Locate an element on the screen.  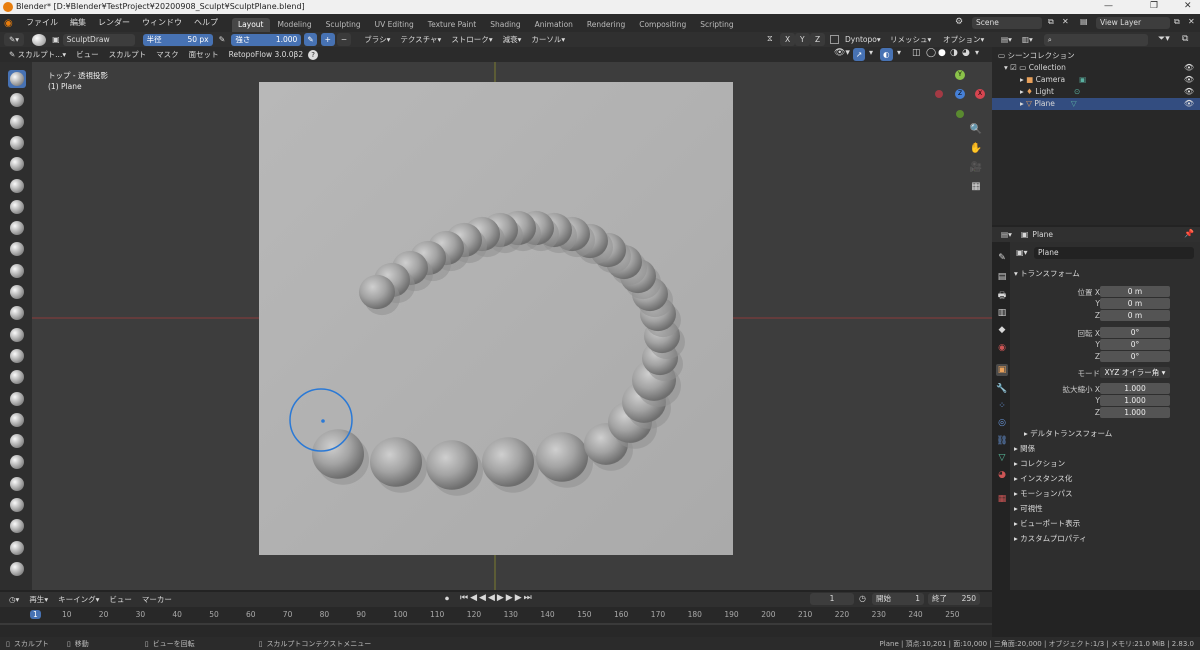
menu-render: レンダー is located at coordinates (114, 23).